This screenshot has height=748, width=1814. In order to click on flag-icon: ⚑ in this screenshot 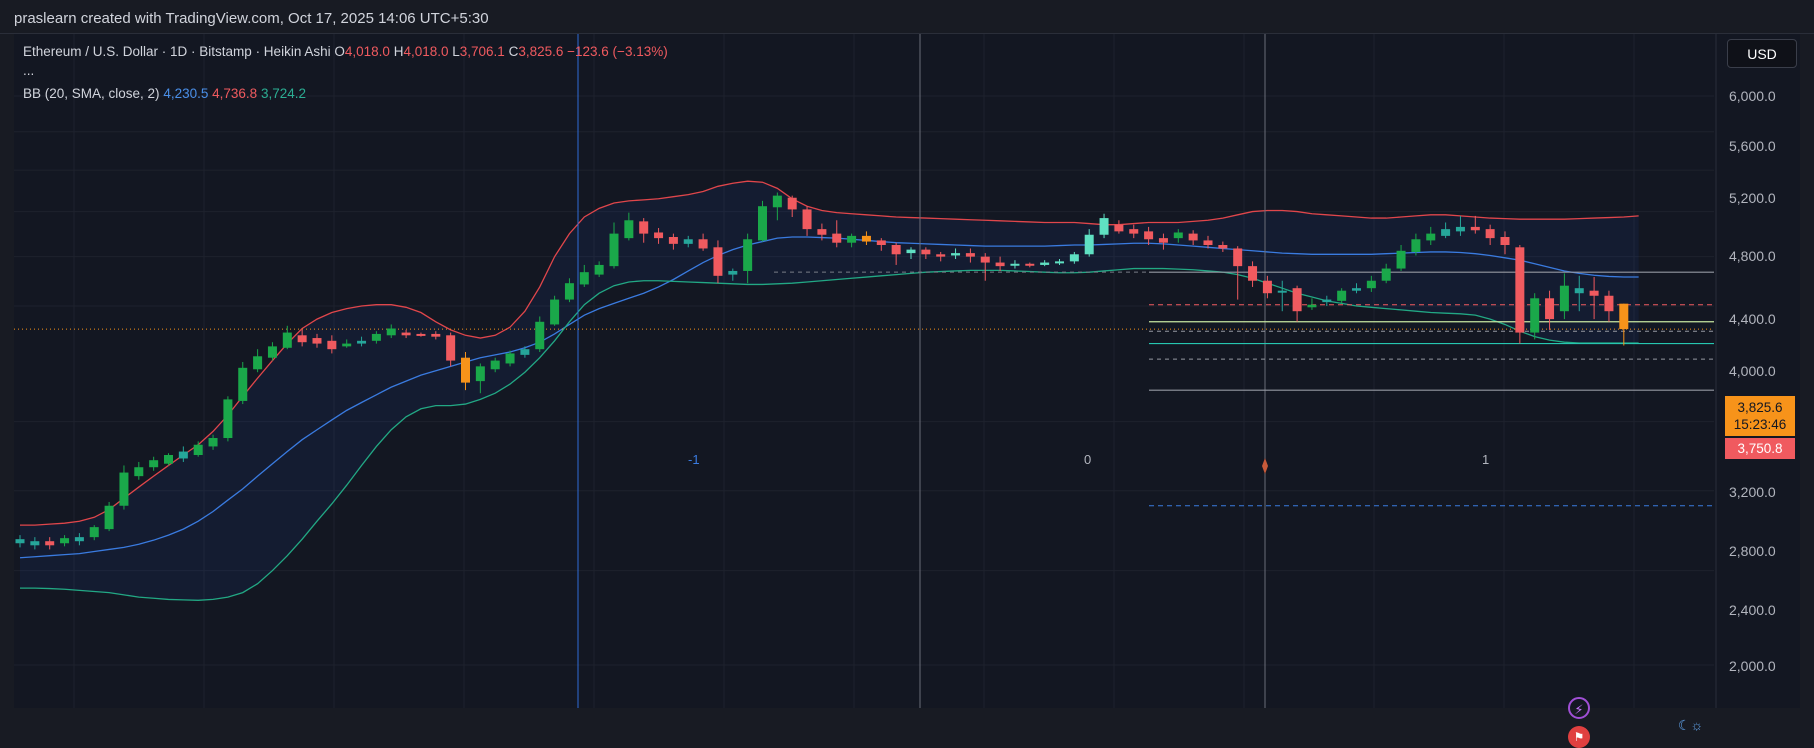, I will do `click(1579, 737)`.